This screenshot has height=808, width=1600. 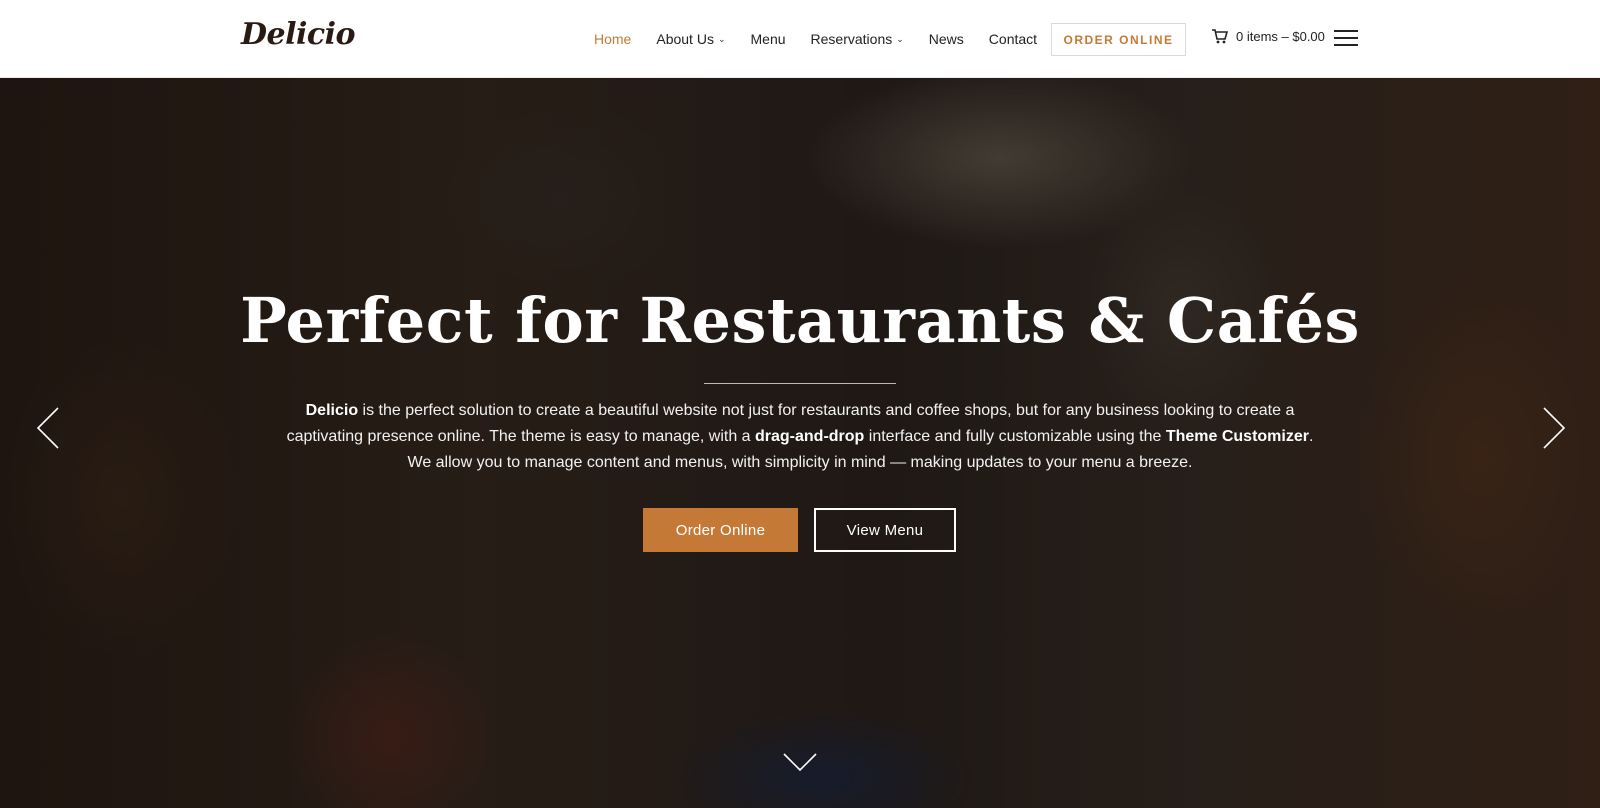 I want to click on cart-icon, so click(x=1220, y=36).